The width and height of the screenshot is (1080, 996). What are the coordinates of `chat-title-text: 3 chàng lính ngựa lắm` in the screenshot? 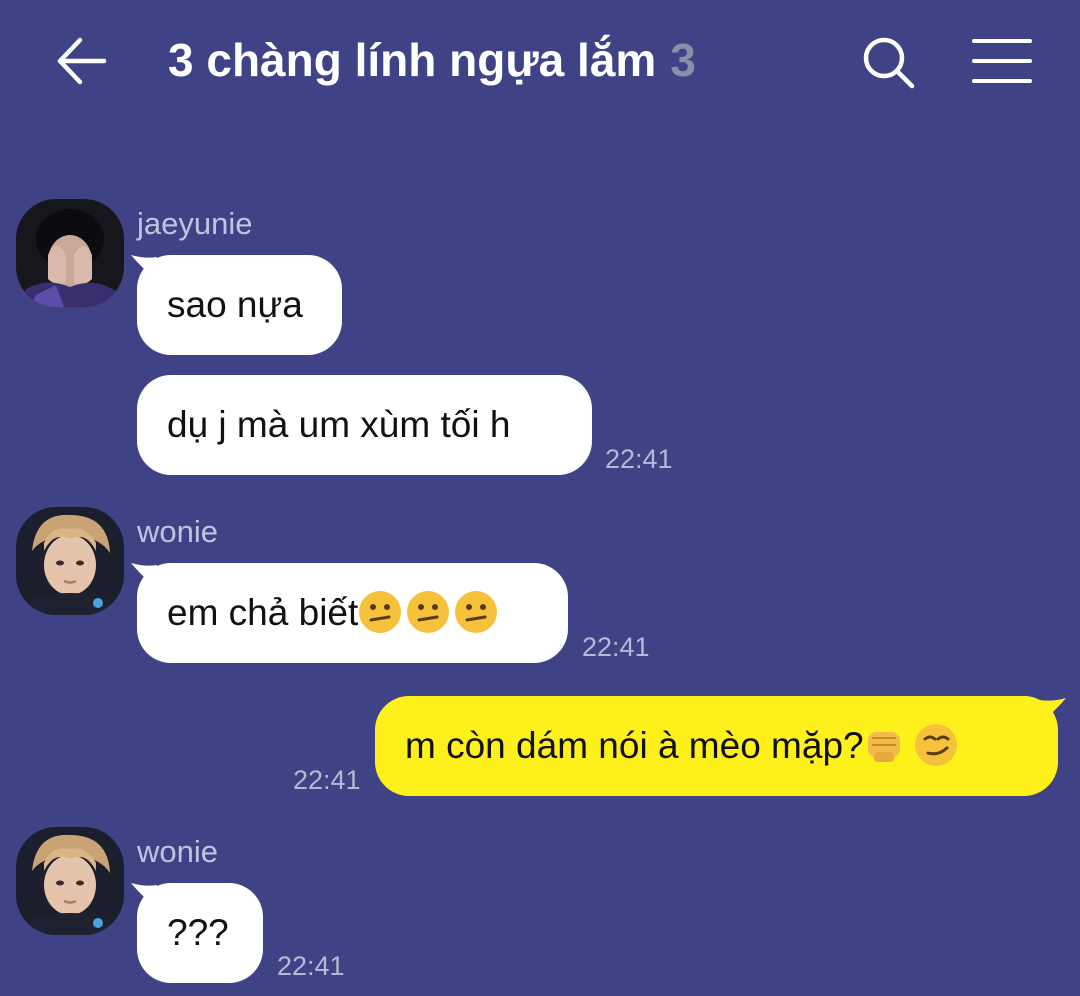 It's located at (412, 60).